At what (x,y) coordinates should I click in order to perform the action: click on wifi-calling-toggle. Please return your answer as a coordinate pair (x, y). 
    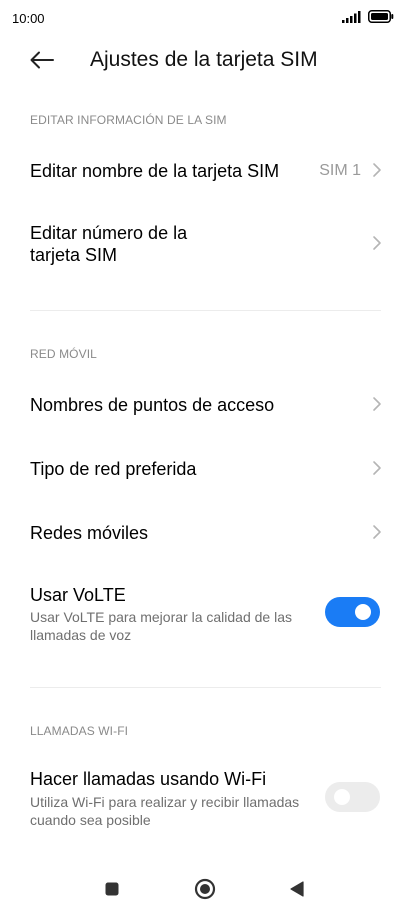
    Looking at the image, I should click on (352, 797).